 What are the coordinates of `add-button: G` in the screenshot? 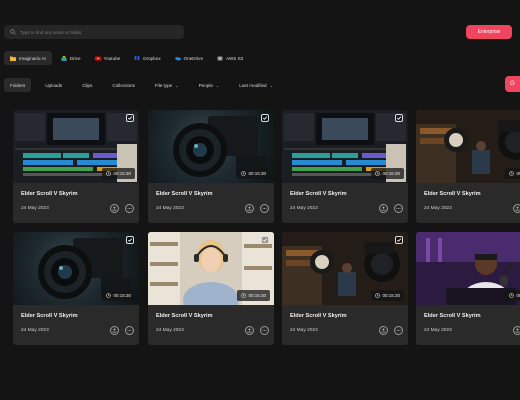 It's located at (512, 84).